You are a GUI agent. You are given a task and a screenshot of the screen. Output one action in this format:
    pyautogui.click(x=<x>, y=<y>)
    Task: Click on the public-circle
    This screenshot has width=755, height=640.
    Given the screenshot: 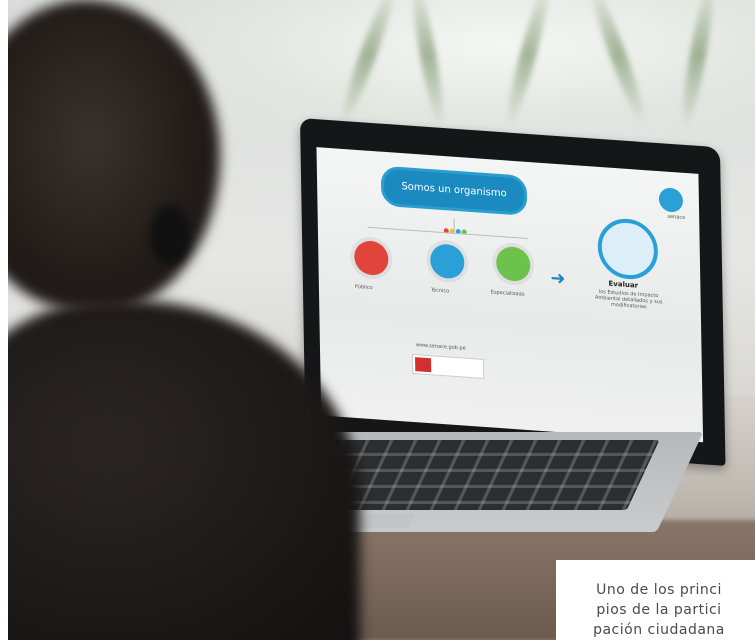 What is the action you would take?
    pyautogui.click(x=371, y=258)
    